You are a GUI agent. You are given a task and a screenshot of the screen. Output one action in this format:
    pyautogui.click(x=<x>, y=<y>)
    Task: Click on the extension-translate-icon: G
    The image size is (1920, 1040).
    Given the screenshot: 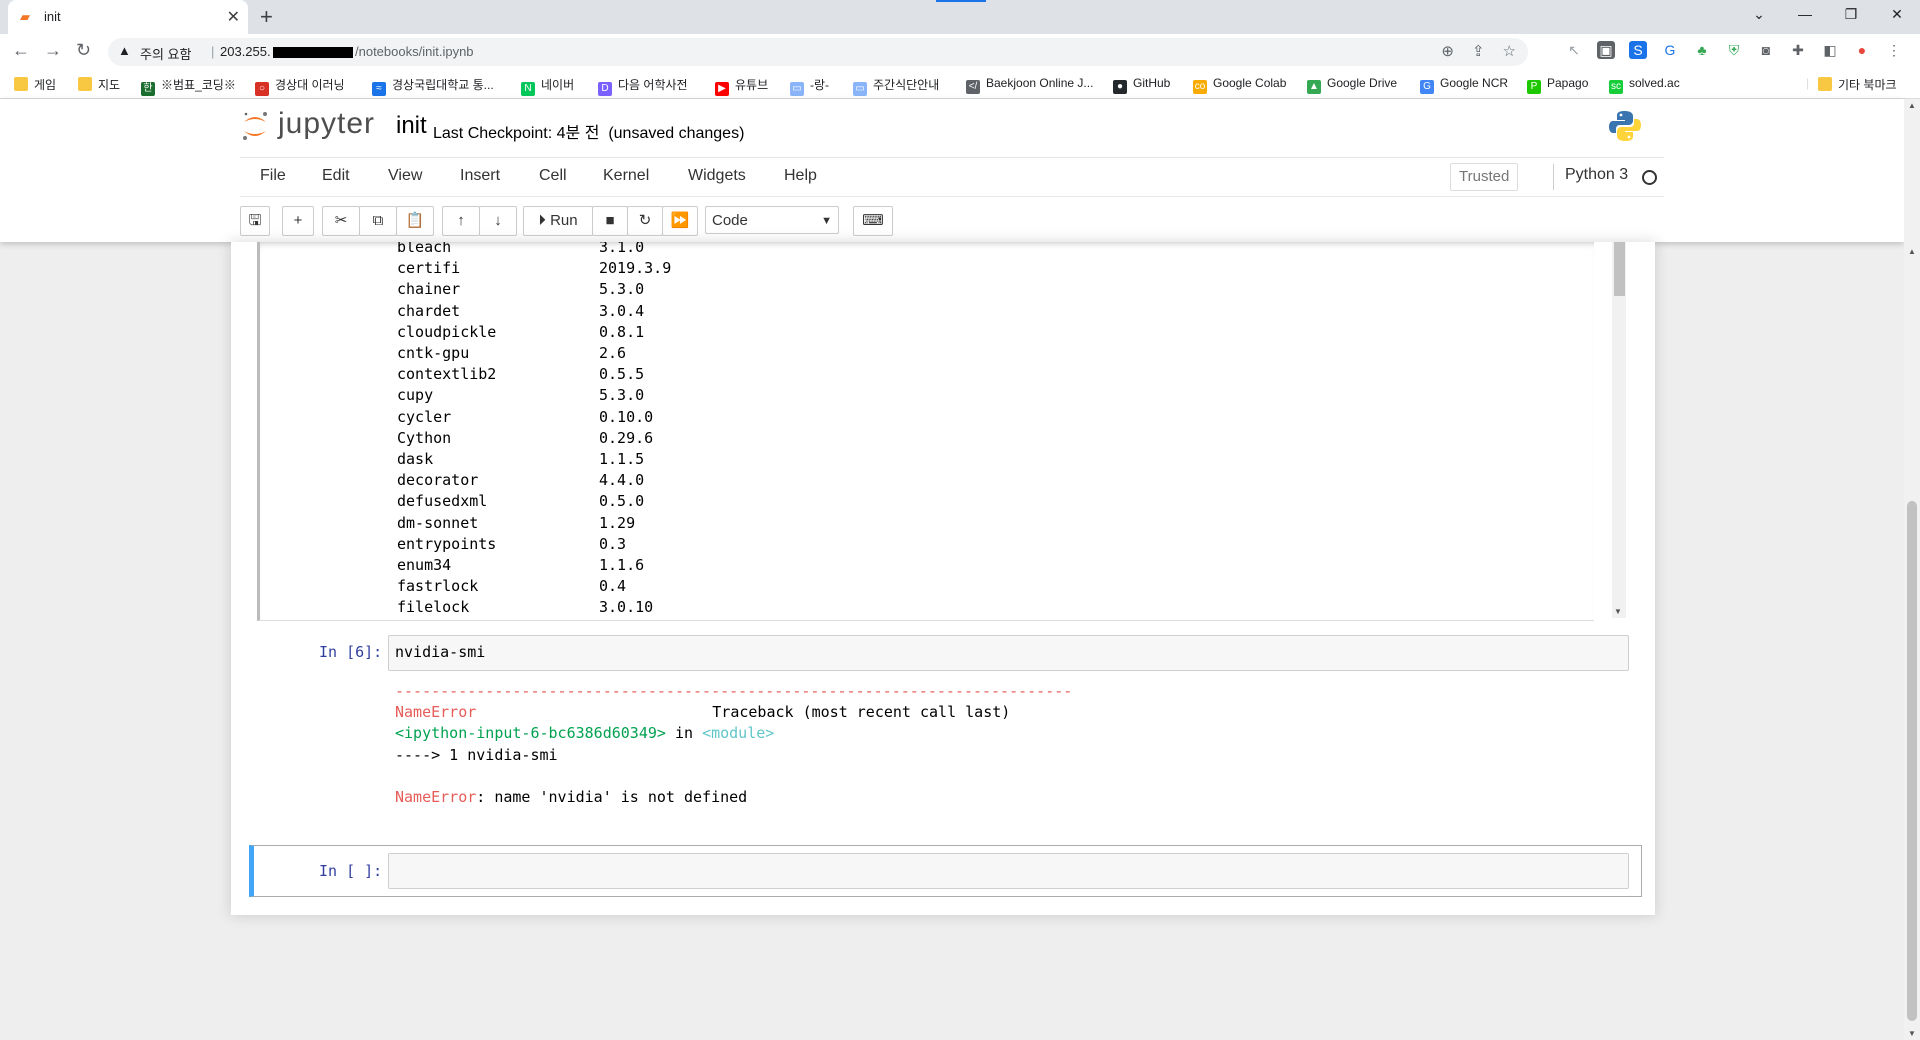 What is the action you would take?
    pyautogui.click(x=1670, y=50)
    